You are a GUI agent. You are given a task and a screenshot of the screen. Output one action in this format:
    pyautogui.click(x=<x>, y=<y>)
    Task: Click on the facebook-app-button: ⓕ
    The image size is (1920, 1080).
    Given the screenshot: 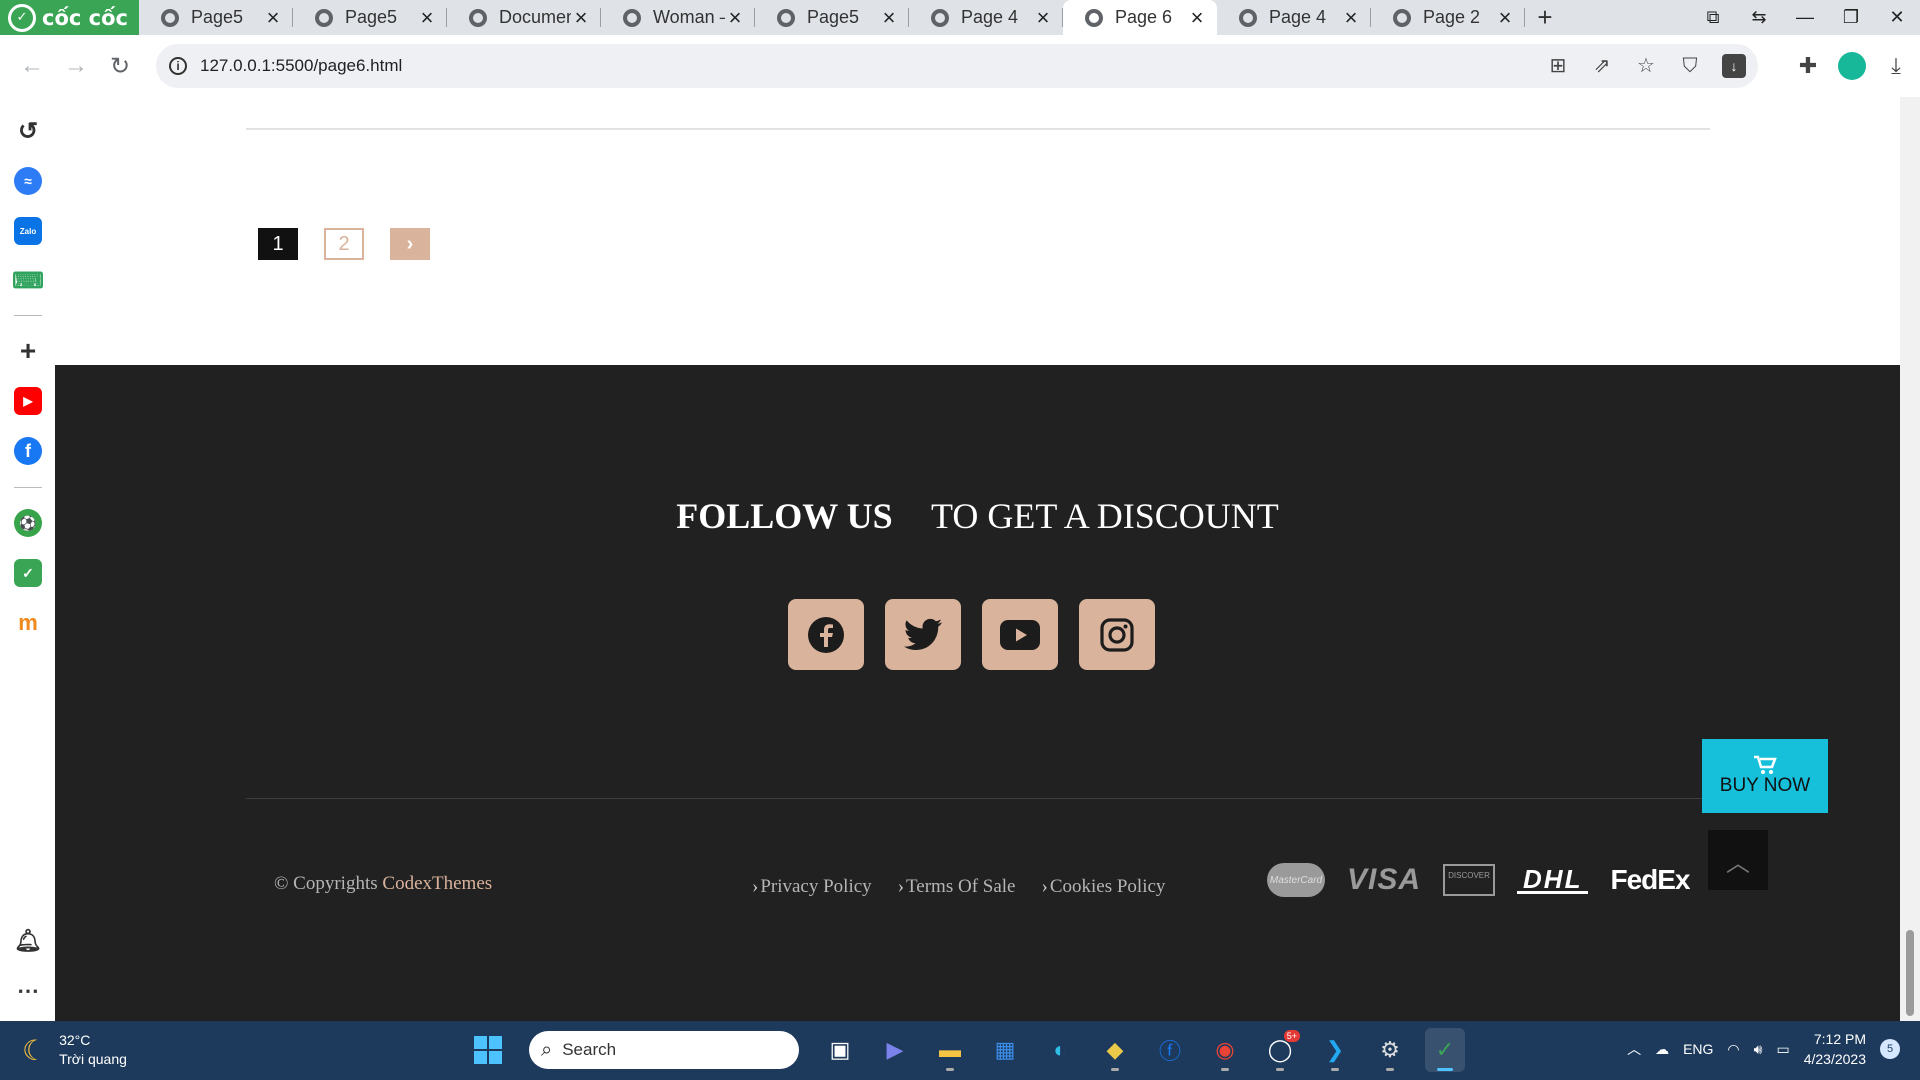 What is the action you would take?
    pyautogui.click(x=1170, y=1050)
    